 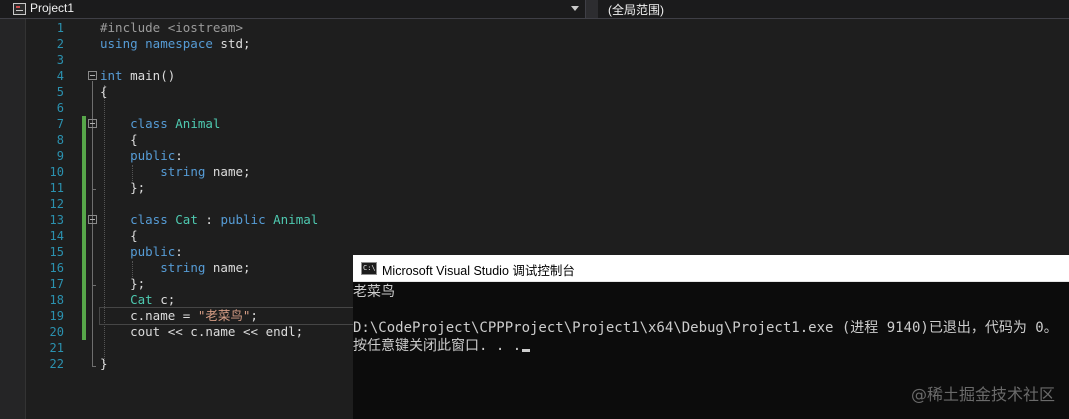 I want to click on console-title: Microsoft Visual Studio 调试控制台, so click(x=478, y=271).